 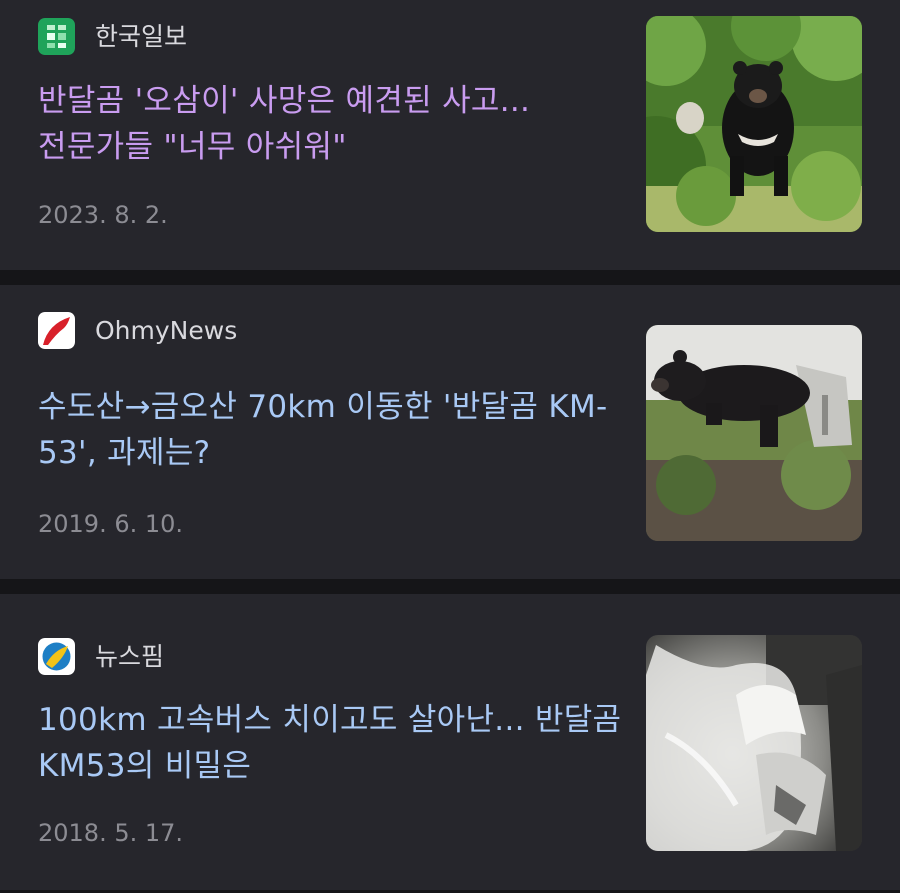 What do you see at coordinates (330, 430) in the screenshot?
I see `headline-link: 수도산→금오산 70km 이동한 '반달곰 KM-53', 과제는?` at bounding box center [330, 430].